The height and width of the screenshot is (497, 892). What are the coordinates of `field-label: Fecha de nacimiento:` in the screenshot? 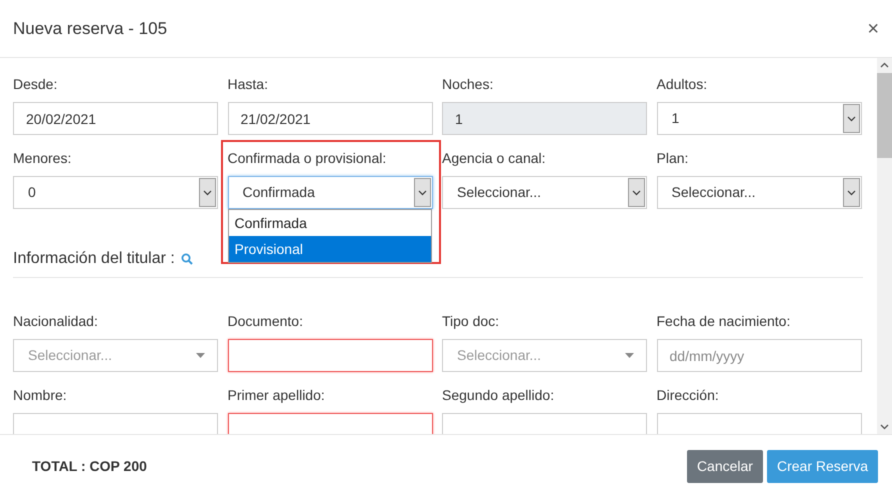 It's located at (724, 321).